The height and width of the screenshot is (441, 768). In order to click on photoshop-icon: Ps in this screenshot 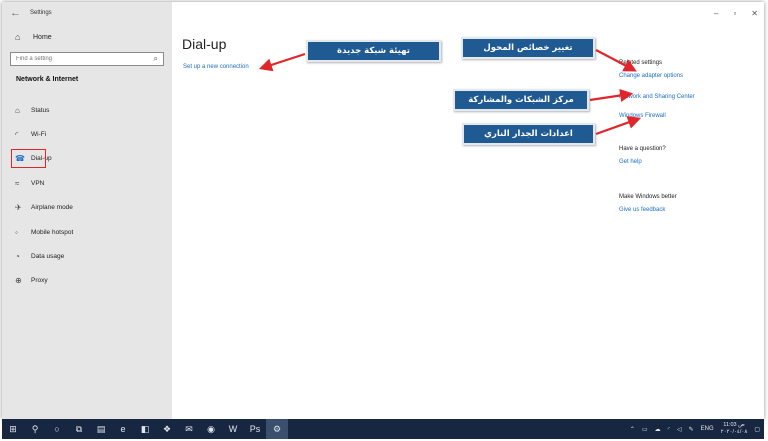, I will do `click(255, 429)`.